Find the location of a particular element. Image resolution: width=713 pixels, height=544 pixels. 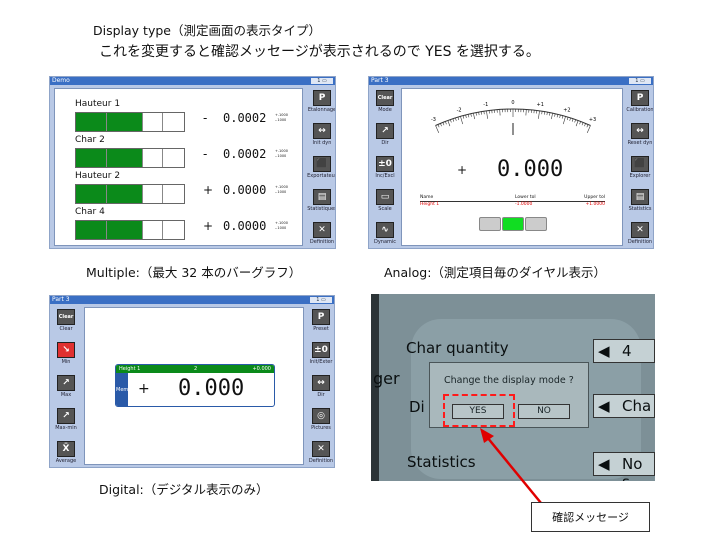

menu-item-clear: Clear Clear is located at coordinates (66, 323).